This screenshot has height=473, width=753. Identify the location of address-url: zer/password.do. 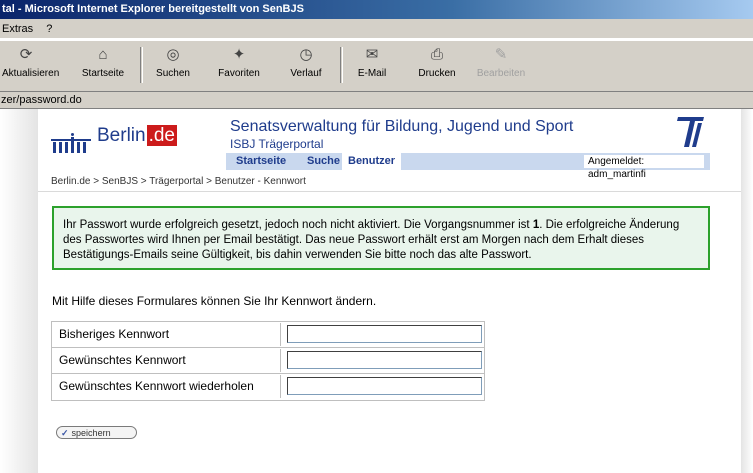
(41, 100).